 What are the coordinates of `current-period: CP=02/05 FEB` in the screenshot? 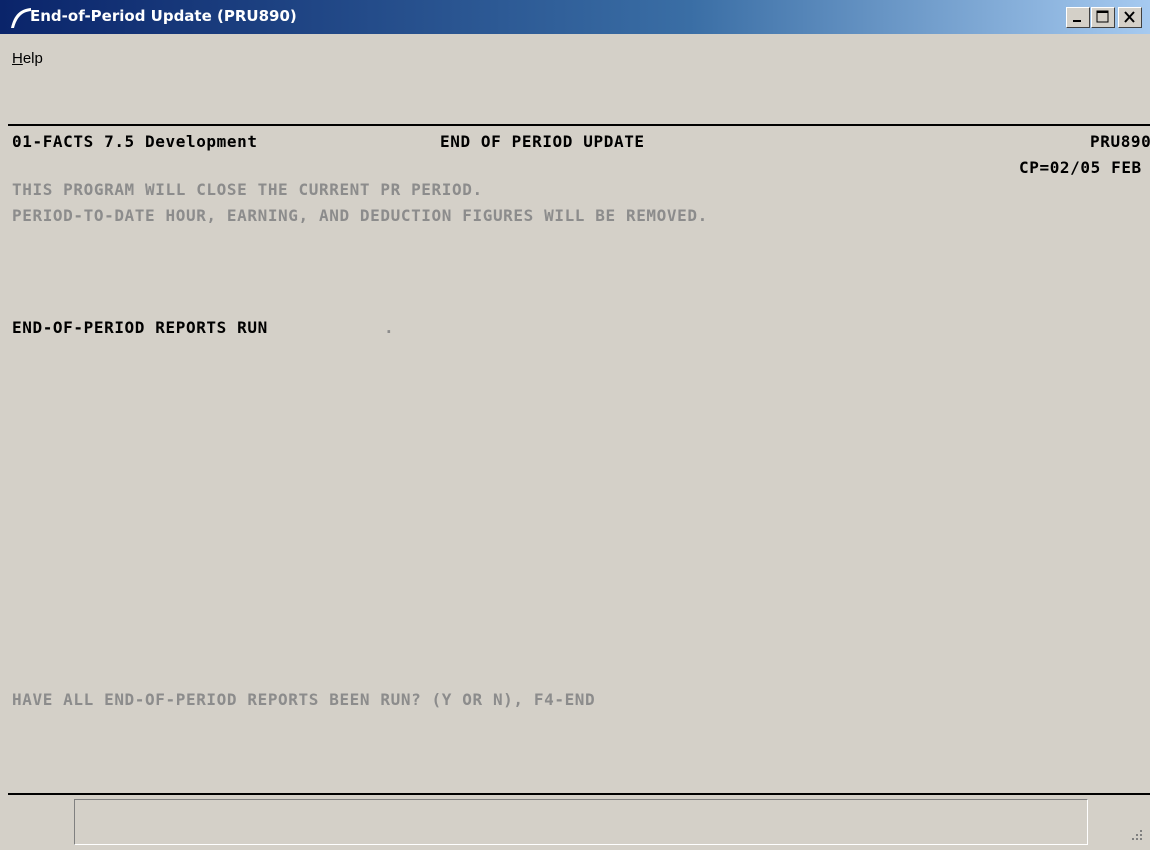 It's located at (1080, 167).